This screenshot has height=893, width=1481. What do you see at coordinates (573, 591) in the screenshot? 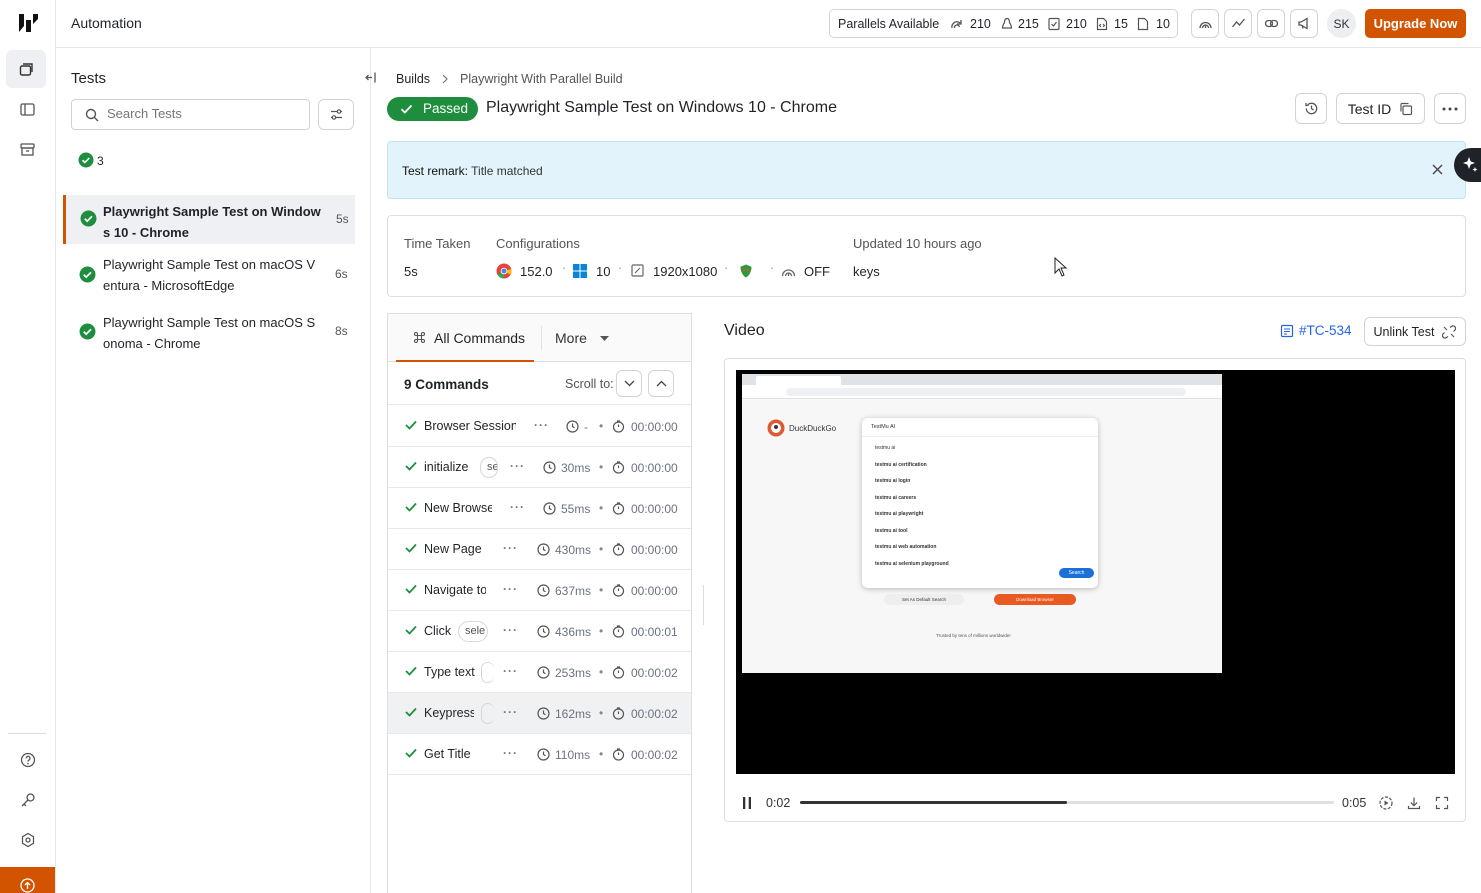
I see `command-duration: 637ms` at bounding box center [573, 591].